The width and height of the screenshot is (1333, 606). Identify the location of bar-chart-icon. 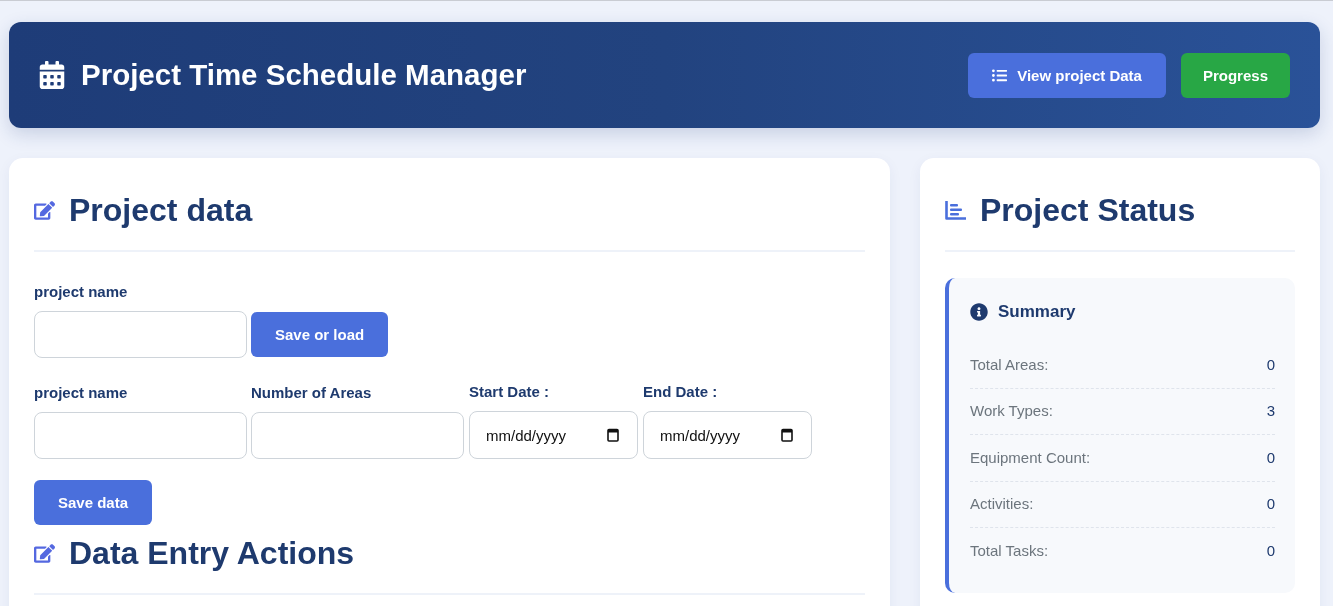
(955, 210).